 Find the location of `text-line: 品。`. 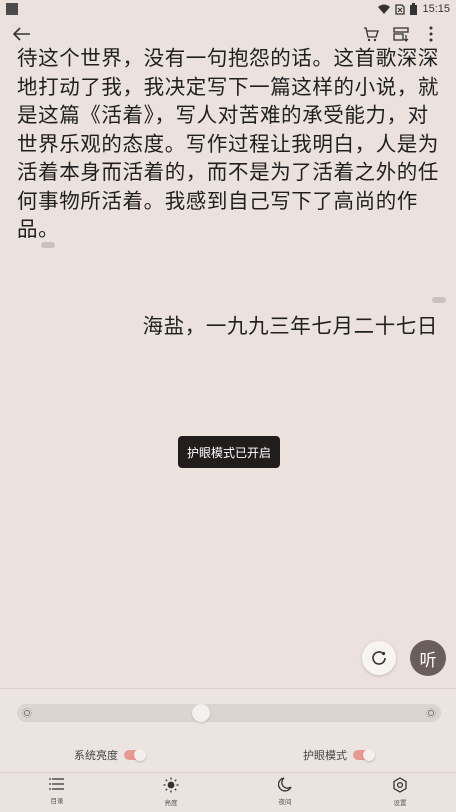

text-line: 品。 is located at coordinates (38, 229).